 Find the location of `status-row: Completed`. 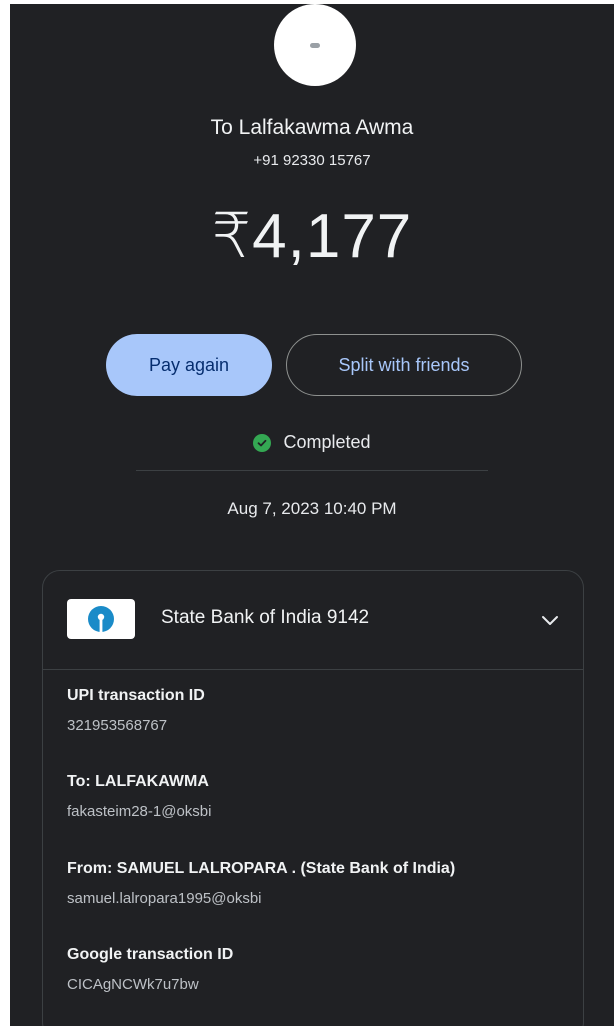

status-row: Completed is located at coordinates (312, 442).